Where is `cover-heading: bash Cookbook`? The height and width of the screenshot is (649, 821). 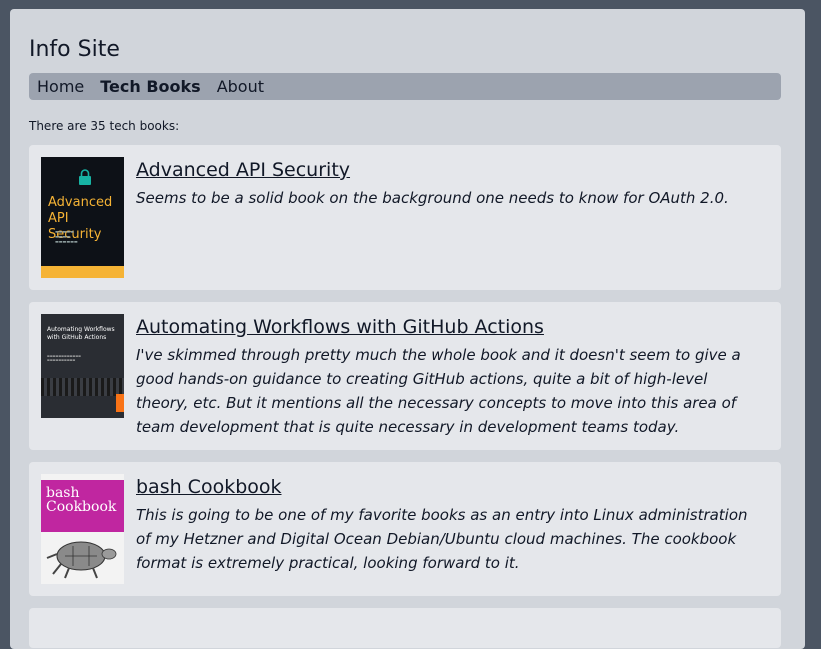
cover-heading: bash Cookbook is located at coordinates (81, 500).